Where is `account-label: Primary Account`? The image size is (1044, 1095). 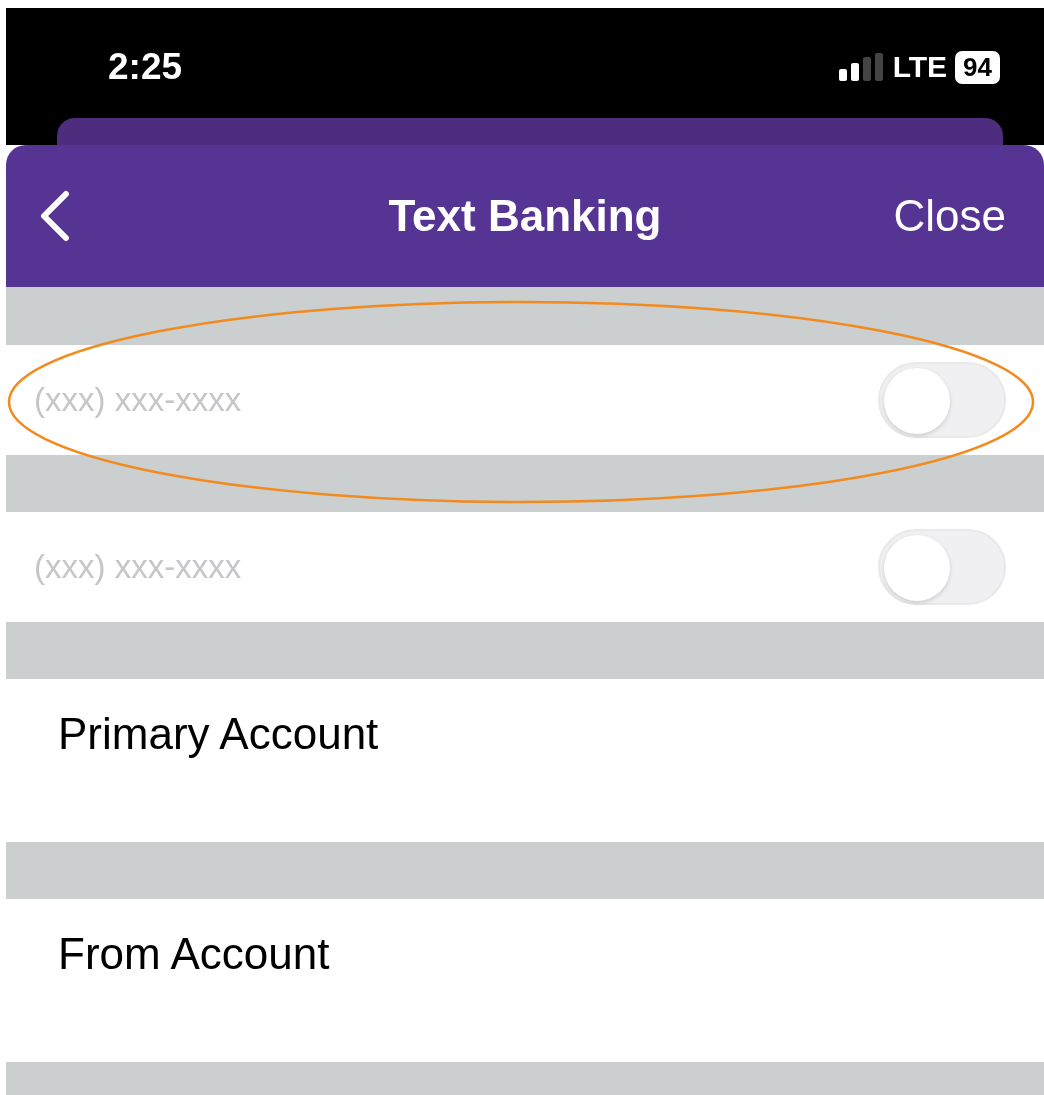
account-label: Primary Account is located at coordinates (218, 733).